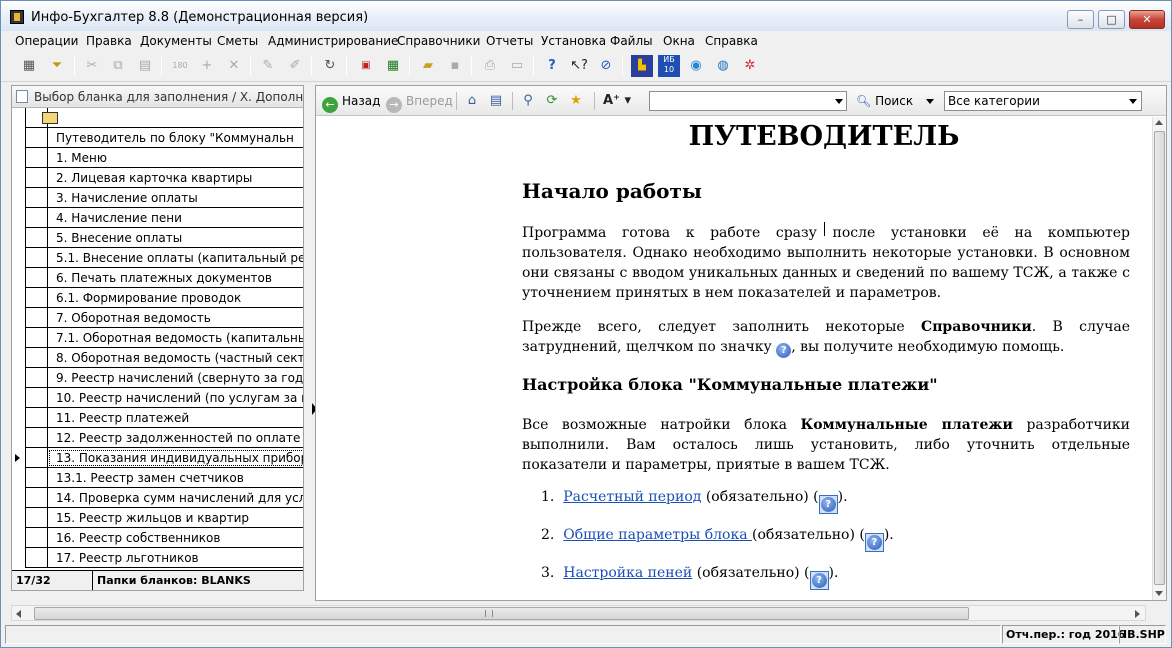  Describe the element at coordinates (393, 66) in the screenshot. I see `calculator-icon: ▦` at that location.